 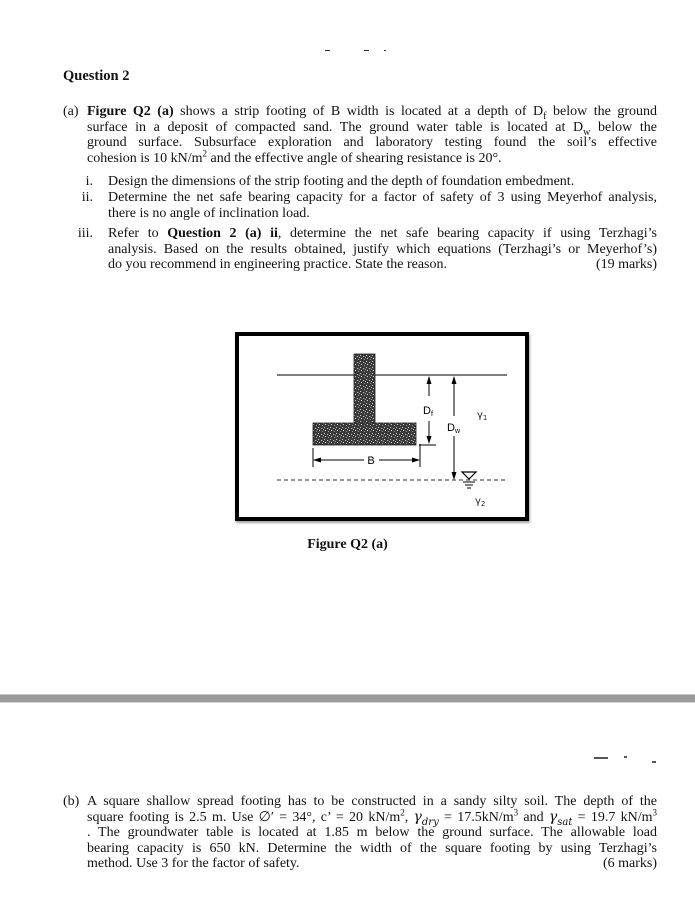 What do you see at coordinates (209, 213) in the screenshot?
I see `subitem-line: there is no angle of inclination load.` at bounding box center [209, 213].